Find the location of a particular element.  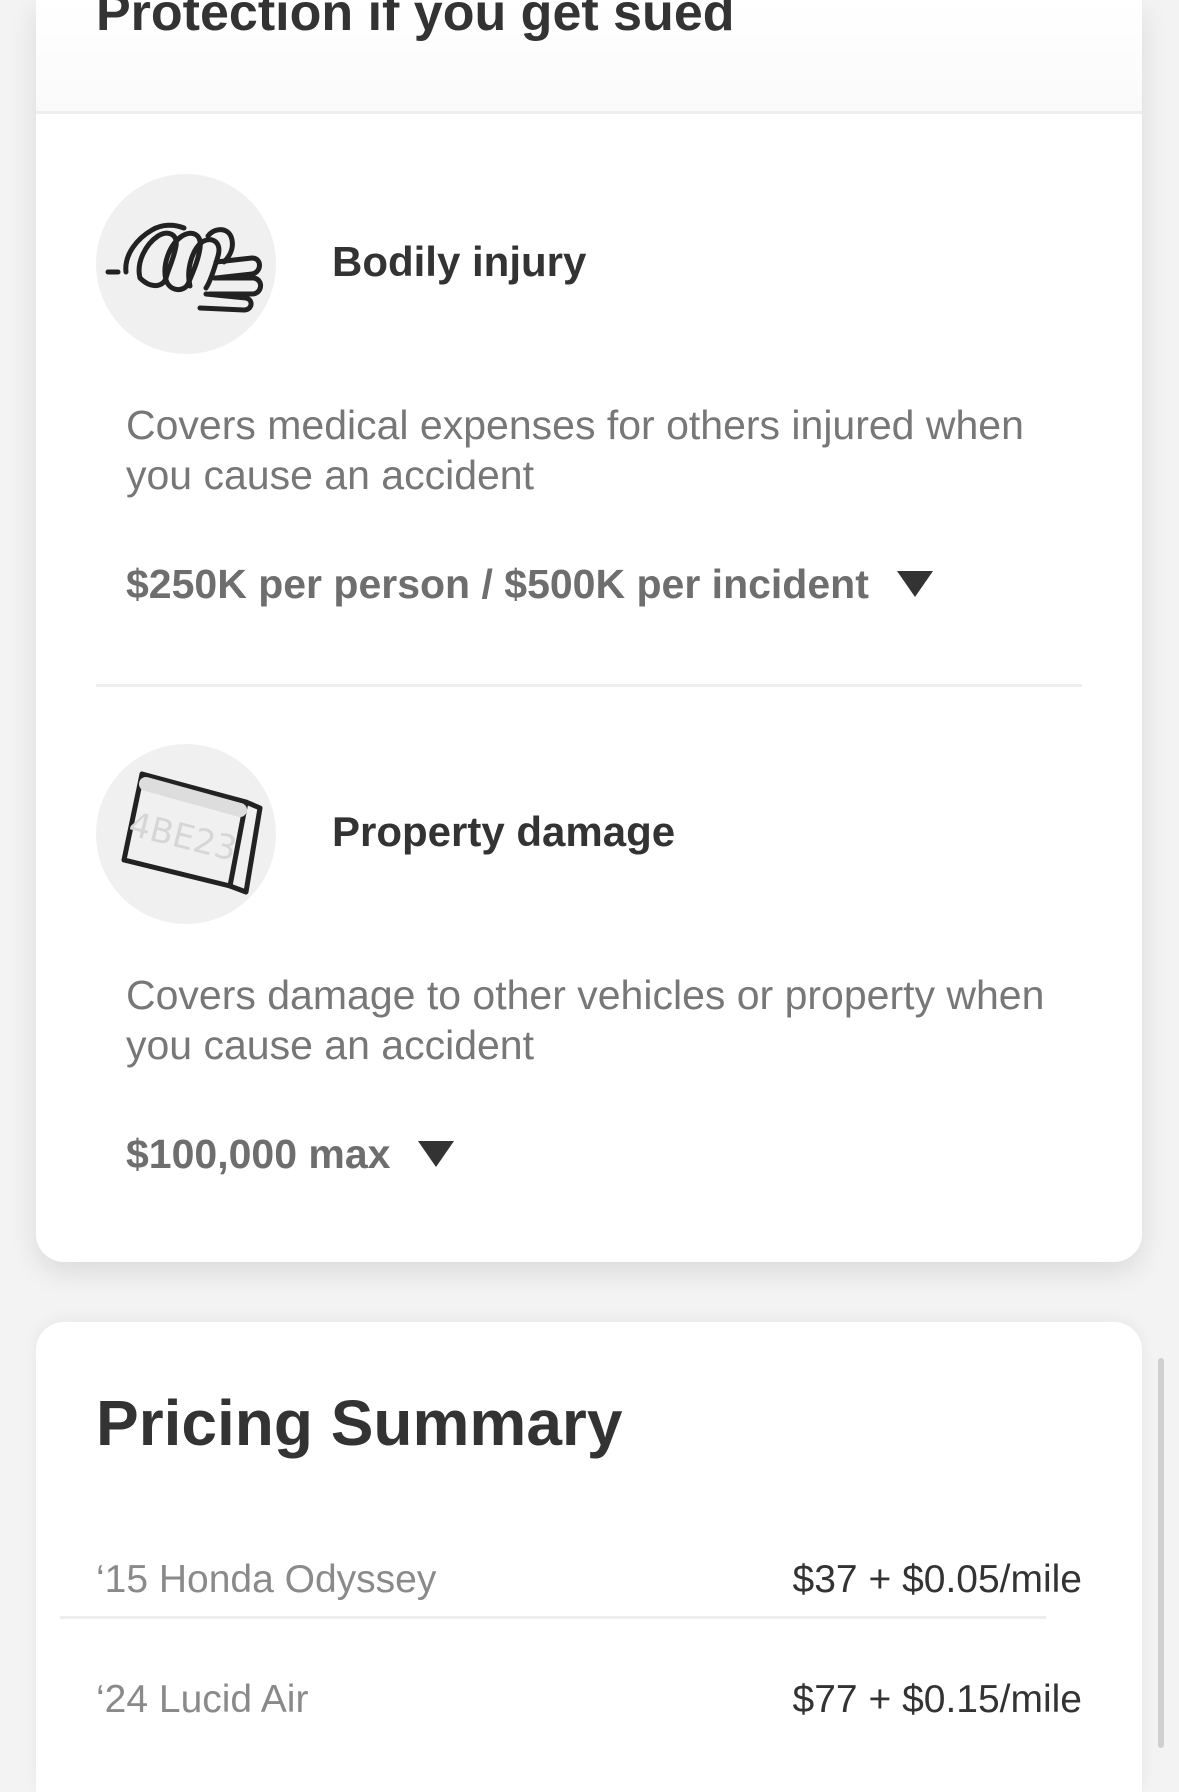

scrollbar is located at coordinates (1161, 1553).